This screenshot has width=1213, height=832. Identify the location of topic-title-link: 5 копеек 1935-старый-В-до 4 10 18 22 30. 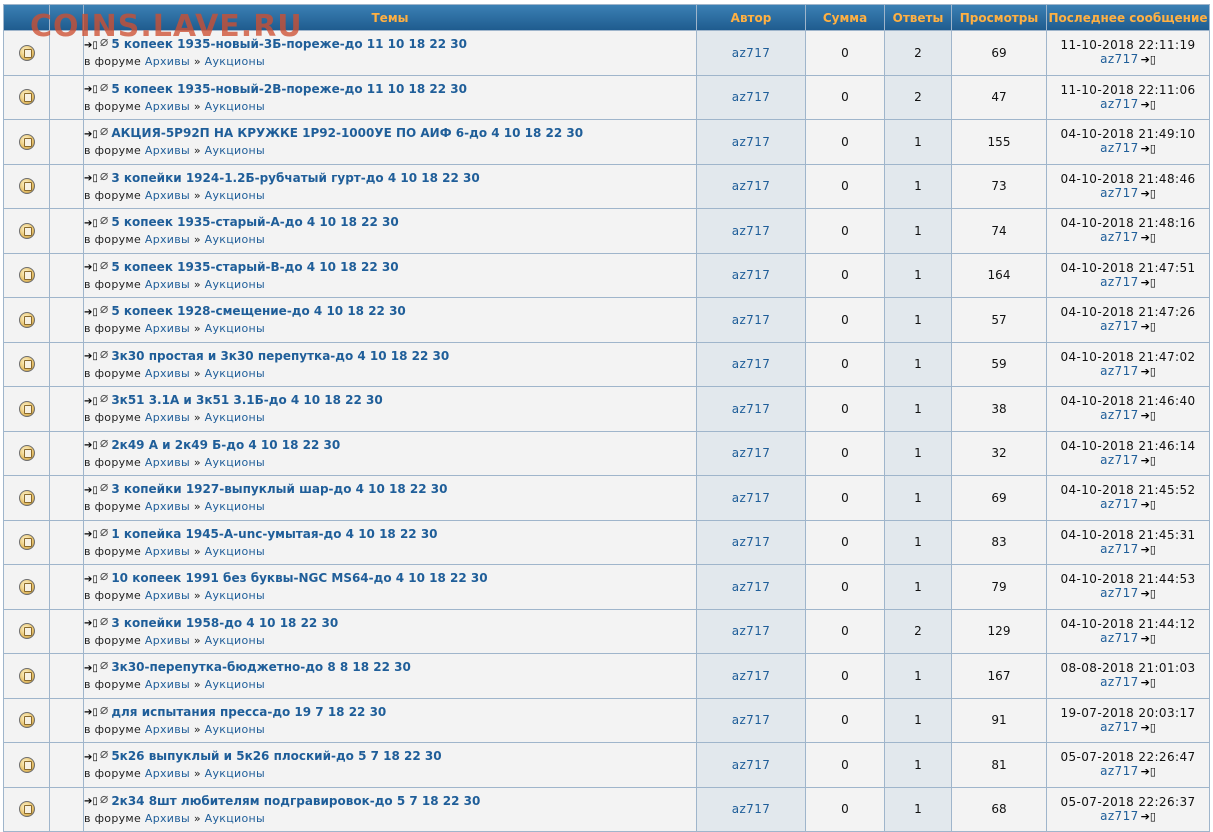
(254, 267).